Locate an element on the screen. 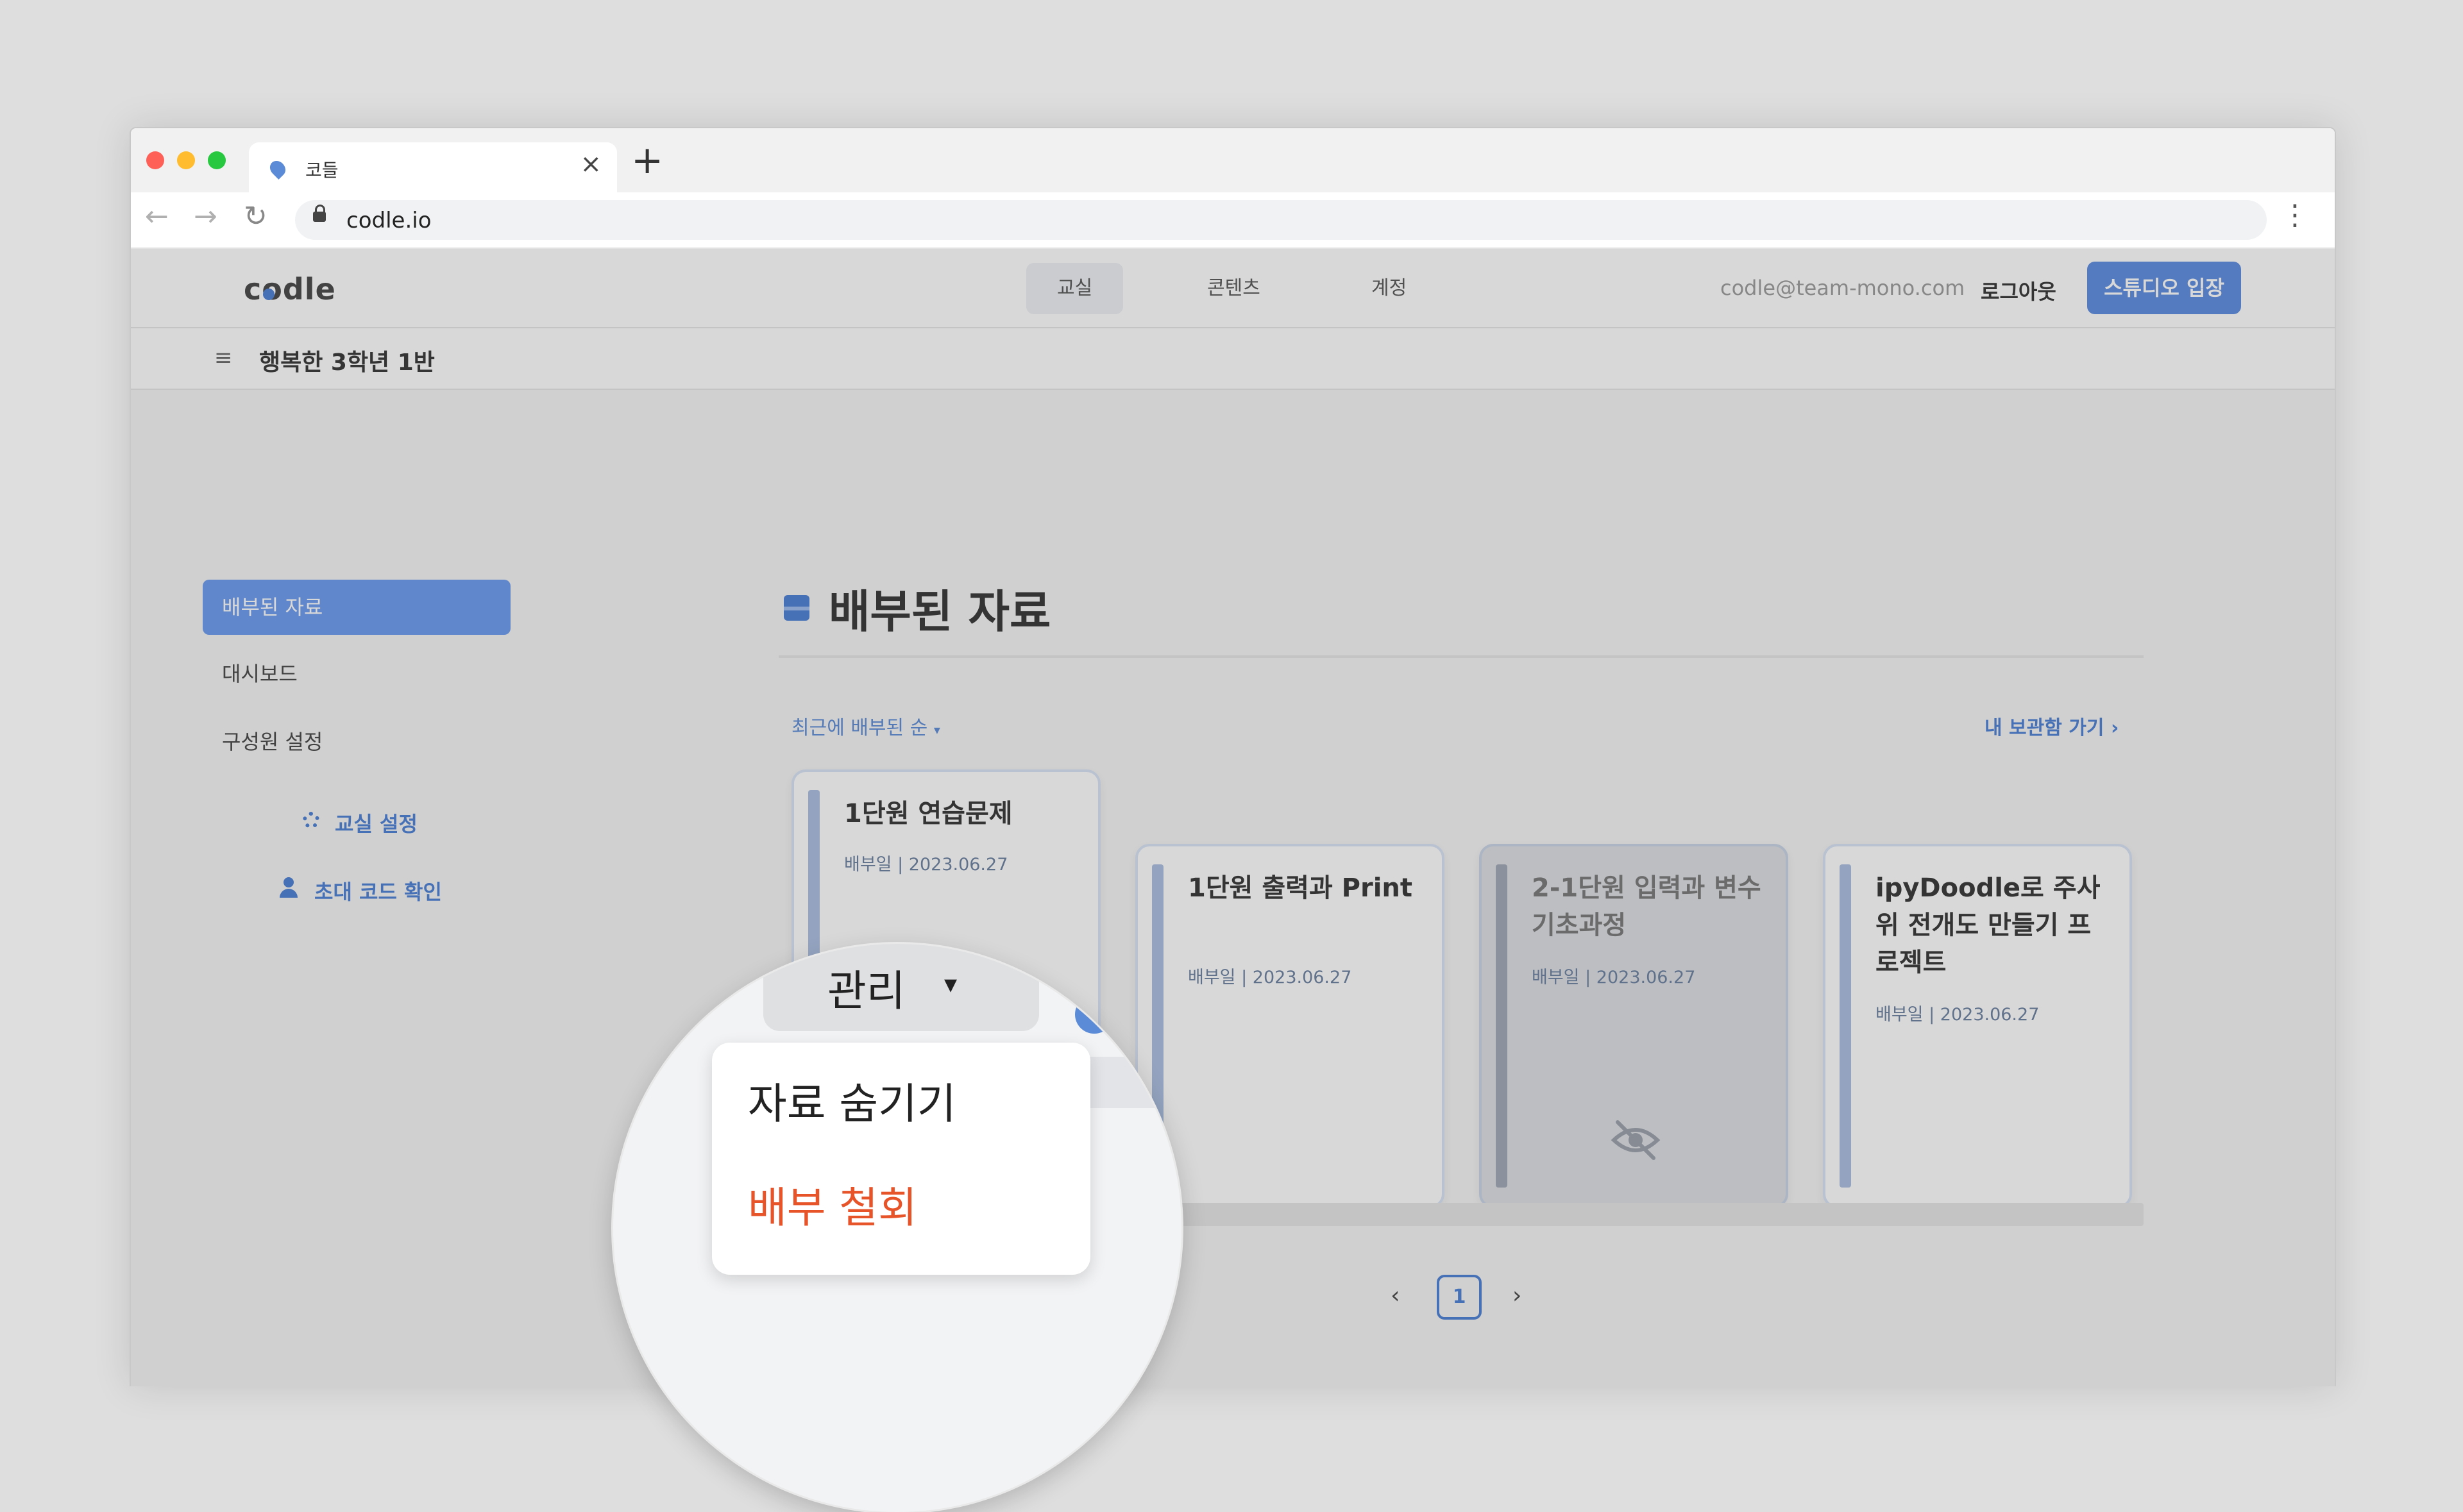 The height and width of the screenshot is (1512, 2463). browser-tab: 코들 × is located at coordinates (433, 168).